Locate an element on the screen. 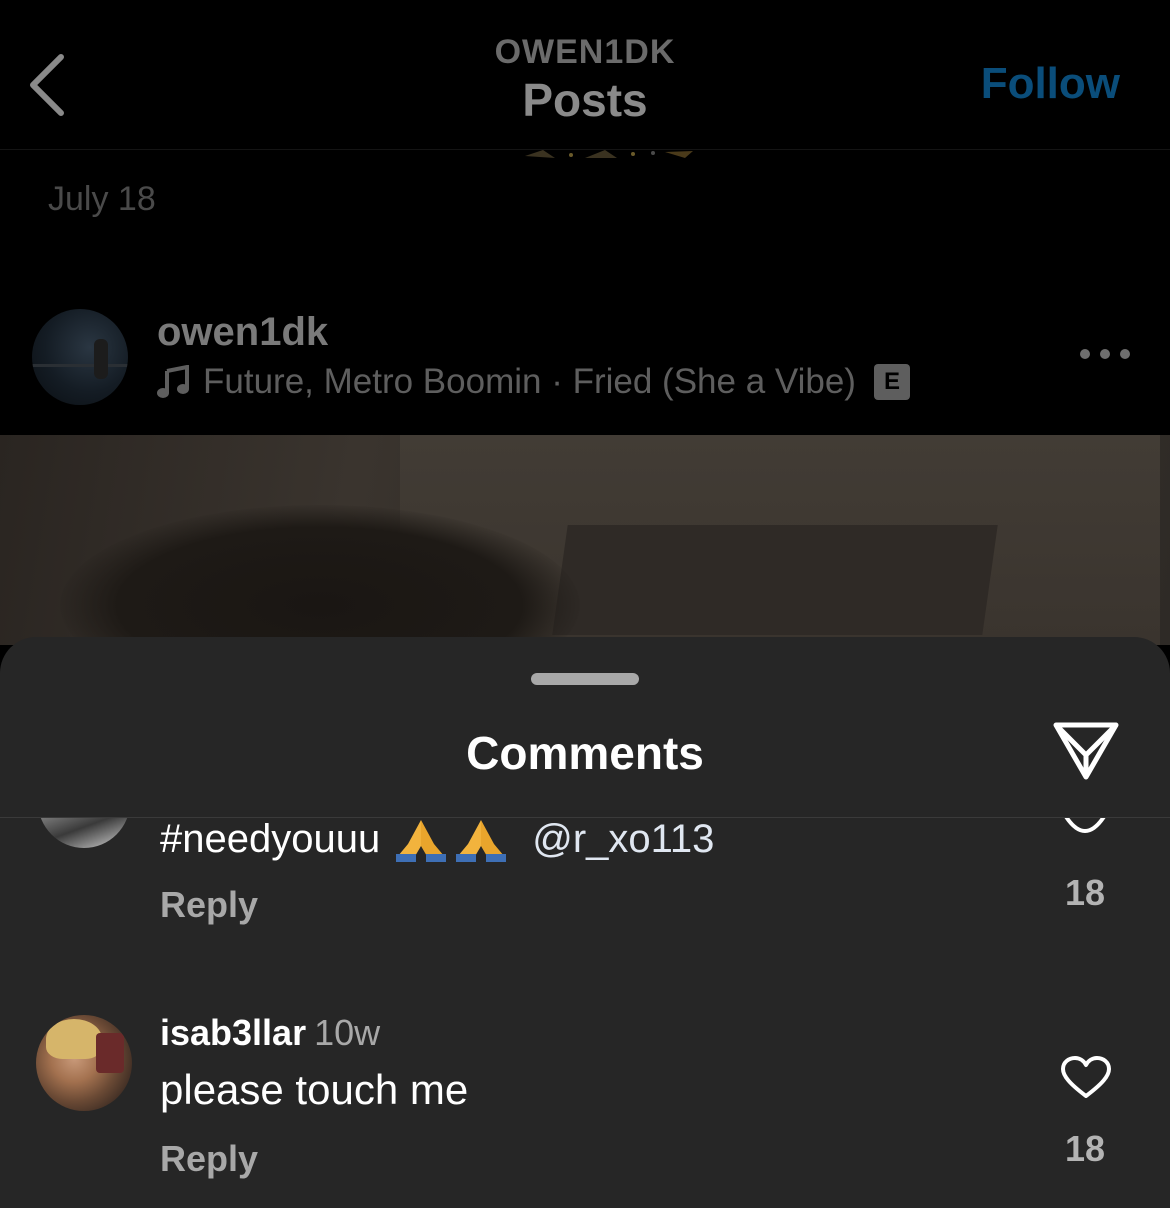  comment-hashtag: #needyouuu is located at coordinates (270, 841).